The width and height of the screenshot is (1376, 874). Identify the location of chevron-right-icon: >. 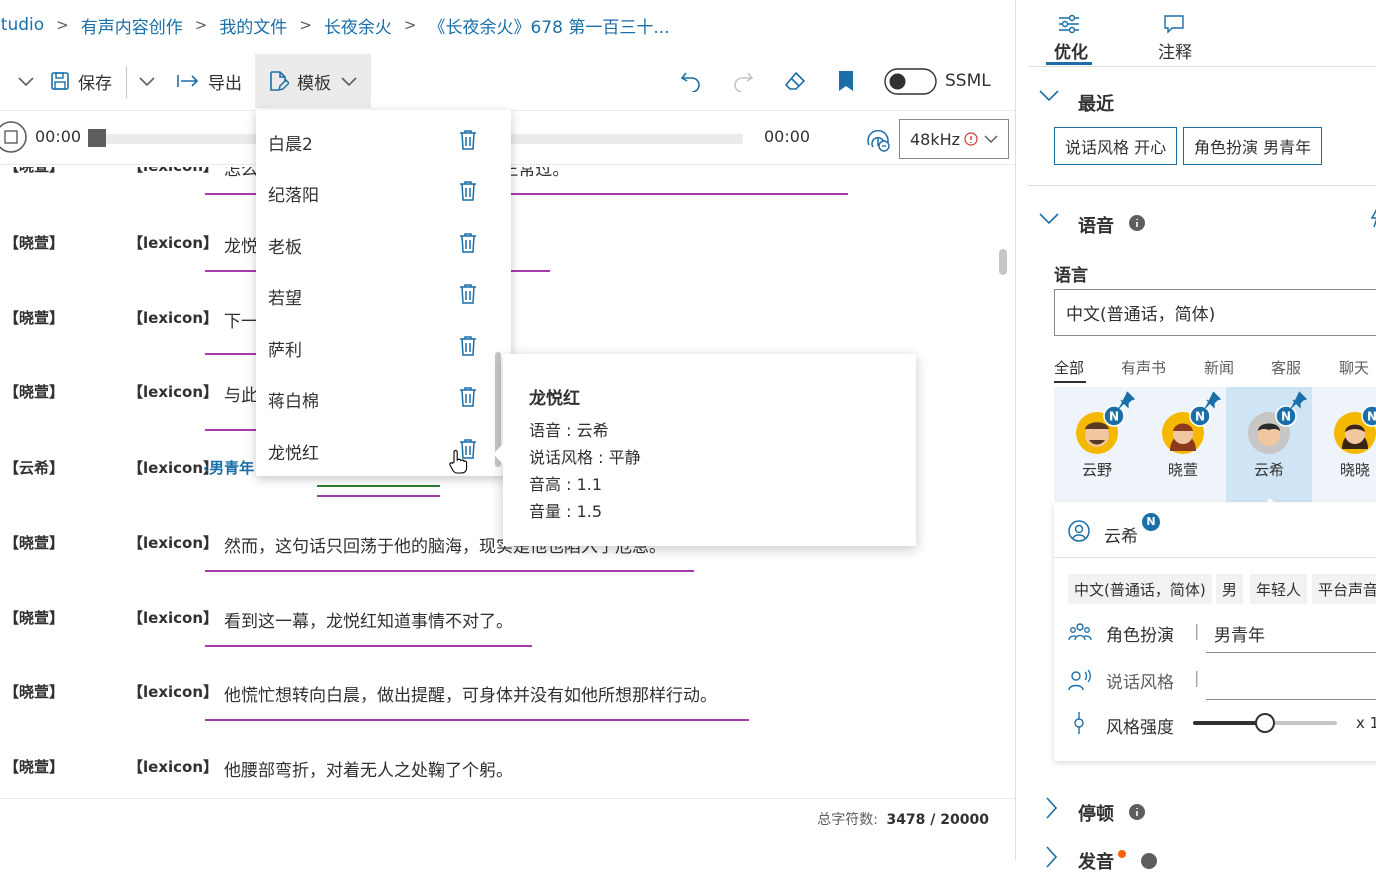
(305, 25).